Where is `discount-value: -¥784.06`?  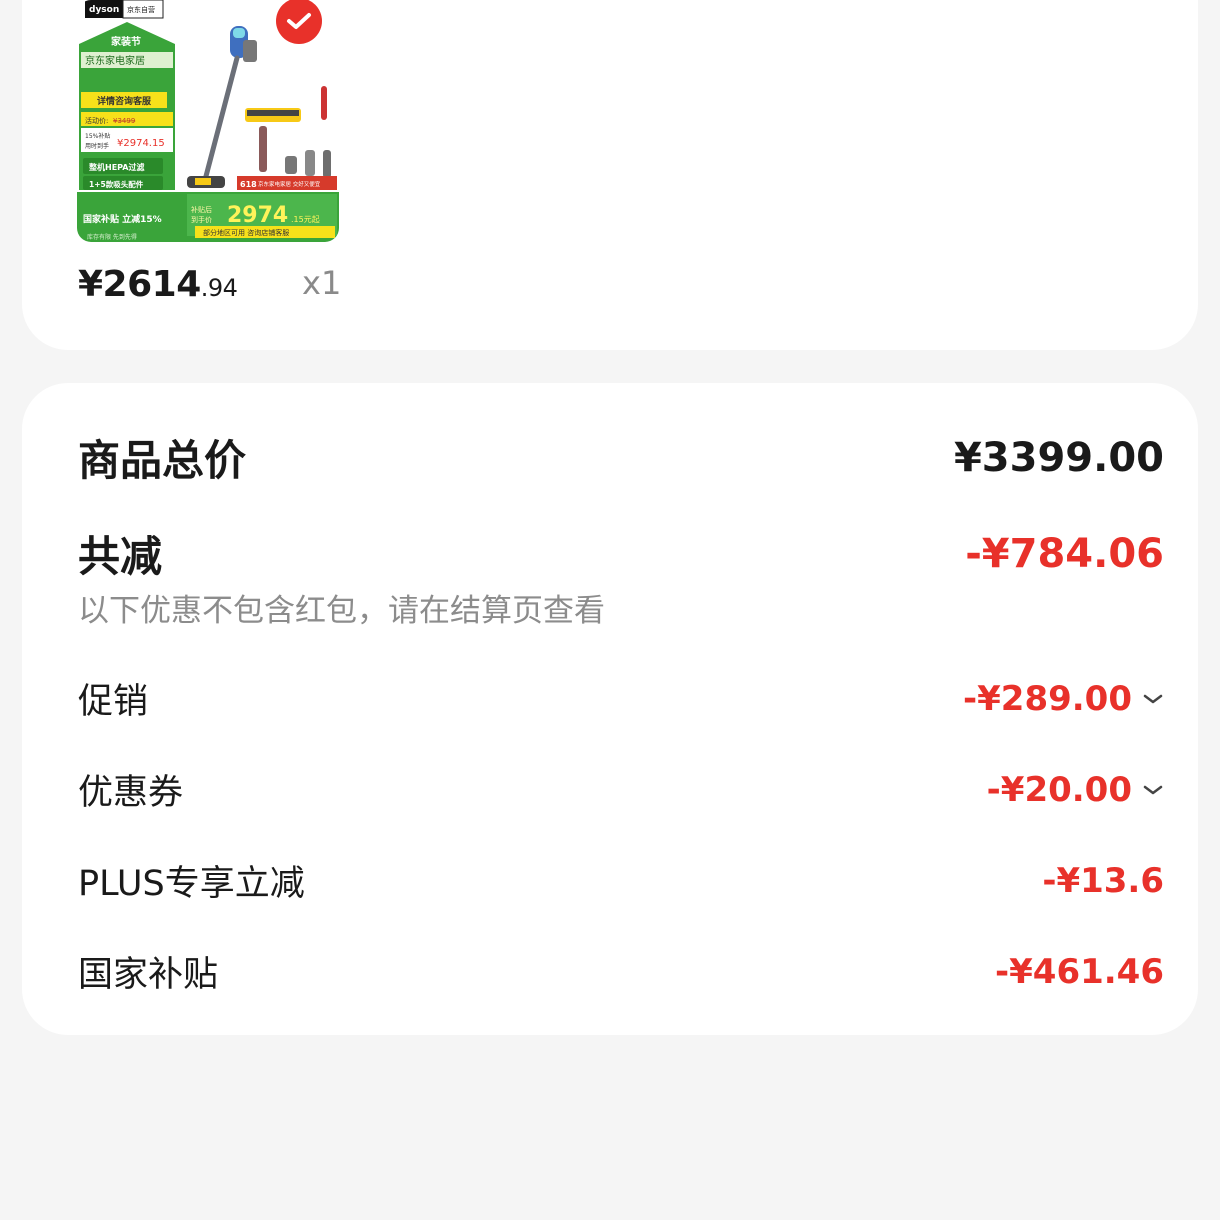
discount-value: -¥784.06 is located at coordinates (1064, 553).